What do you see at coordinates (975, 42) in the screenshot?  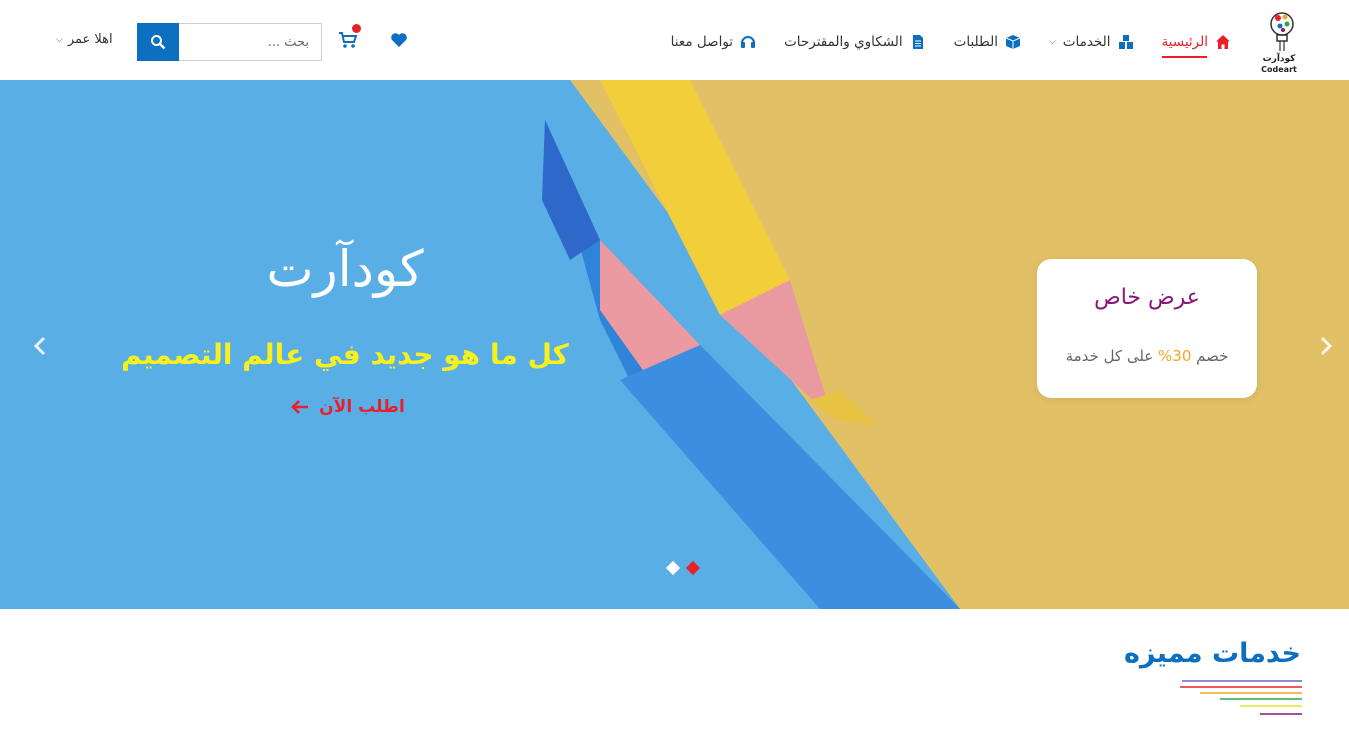 I see `nav-label-orders: الطلبات` at bounding box center [975, 42].